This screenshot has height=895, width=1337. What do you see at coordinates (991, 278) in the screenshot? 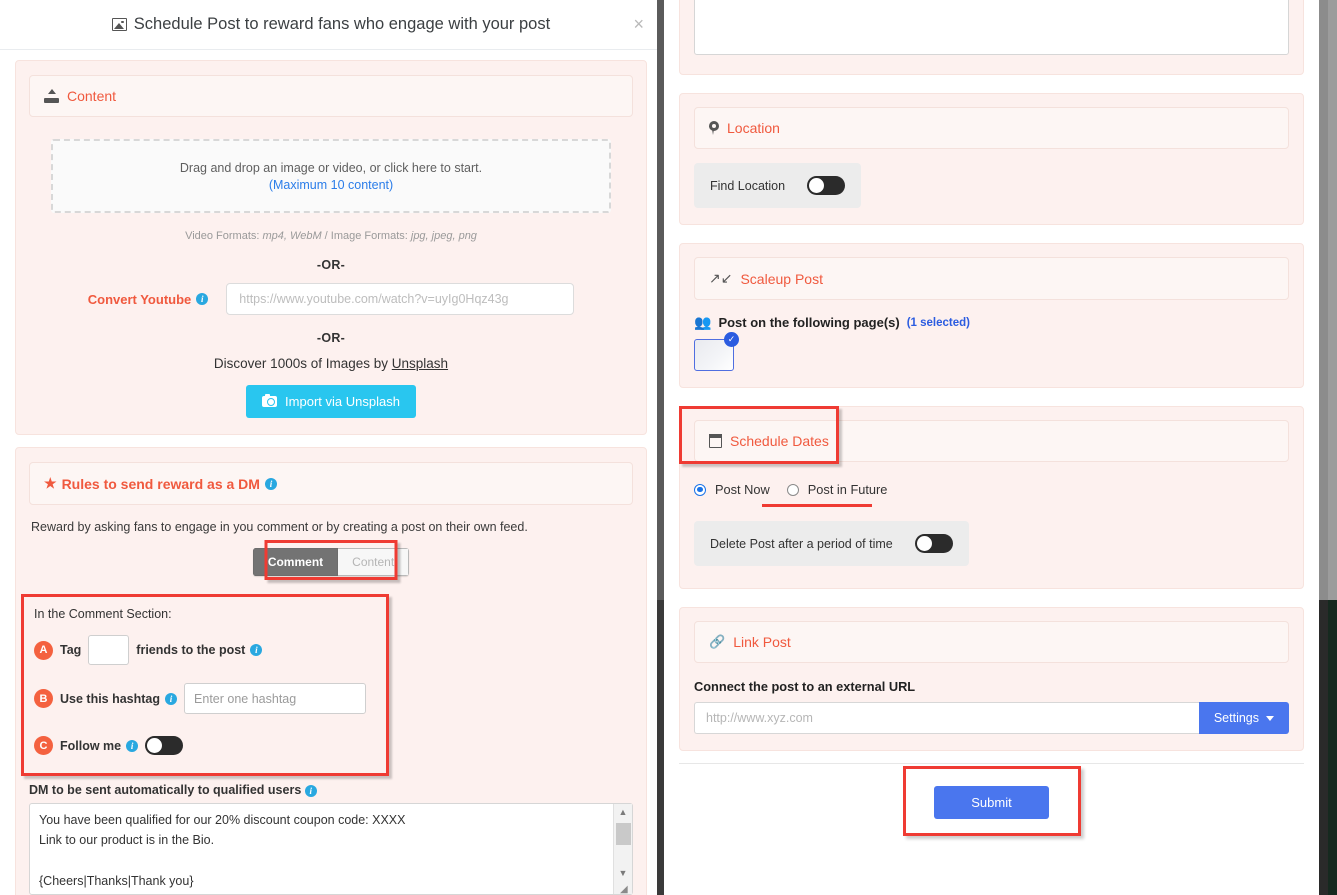
I see `scaleup-panel-header: ↗↙ Scaleup Post` at bounding box center [991, 278].